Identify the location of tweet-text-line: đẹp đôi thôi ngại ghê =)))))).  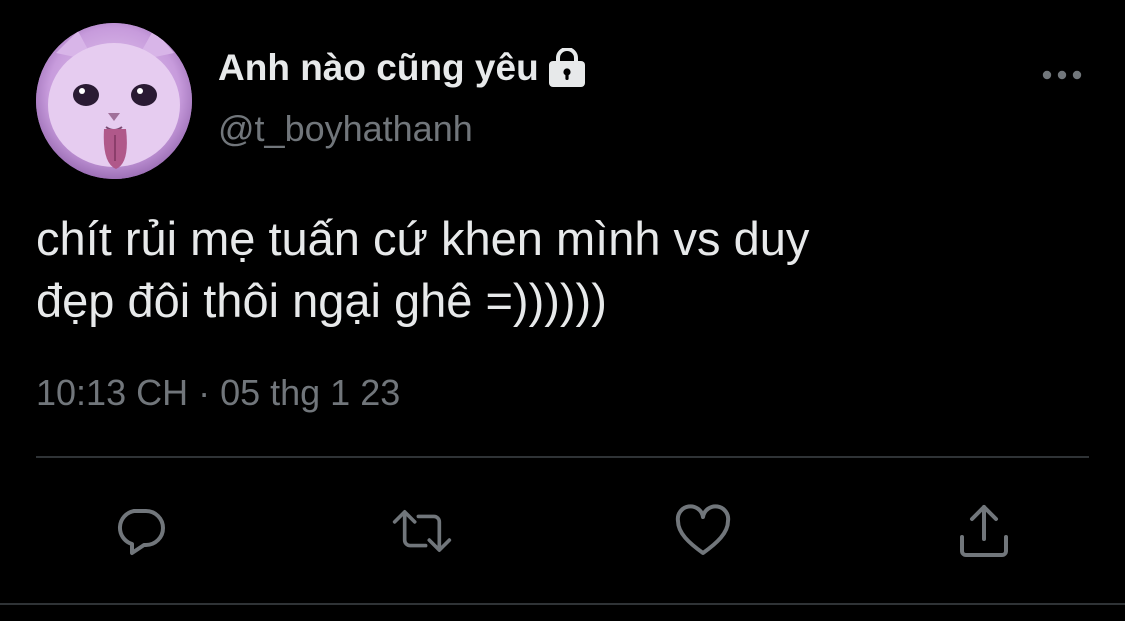
(321, 300).